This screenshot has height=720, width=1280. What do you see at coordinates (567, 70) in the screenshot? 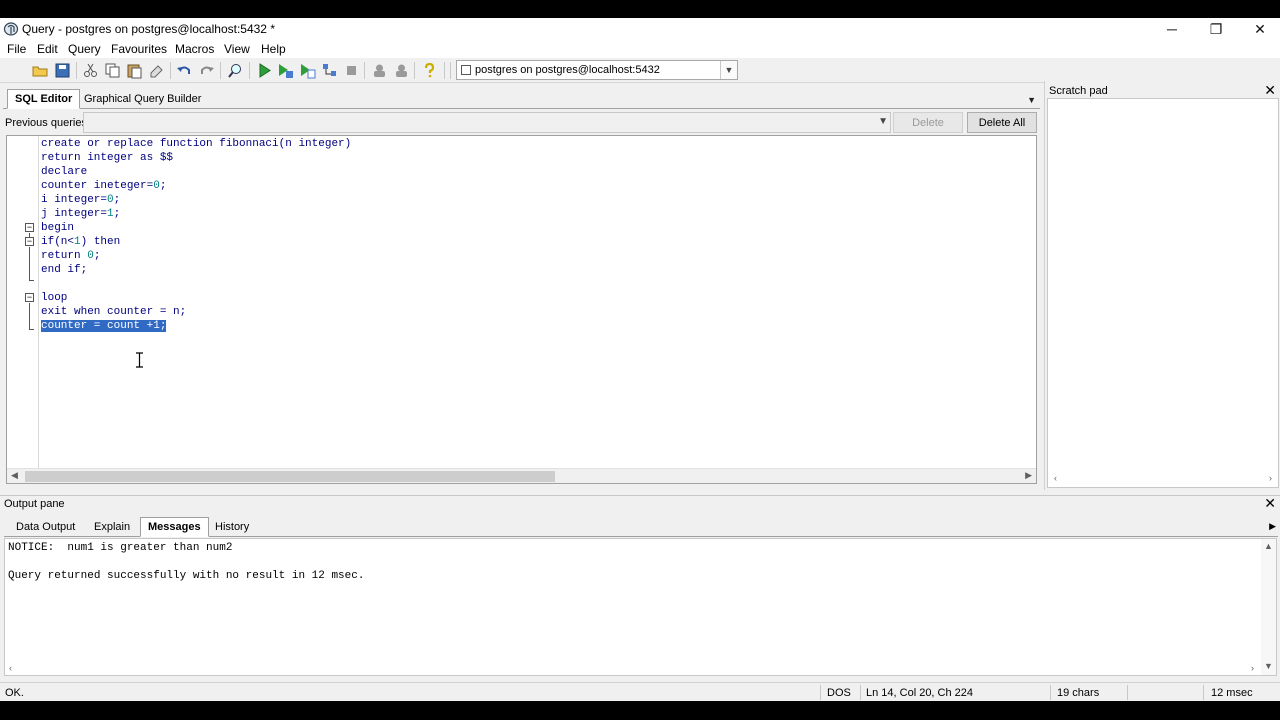
I see `connection-value: postgres on postgres@localhost:5432` at bounding box center [567, 70].